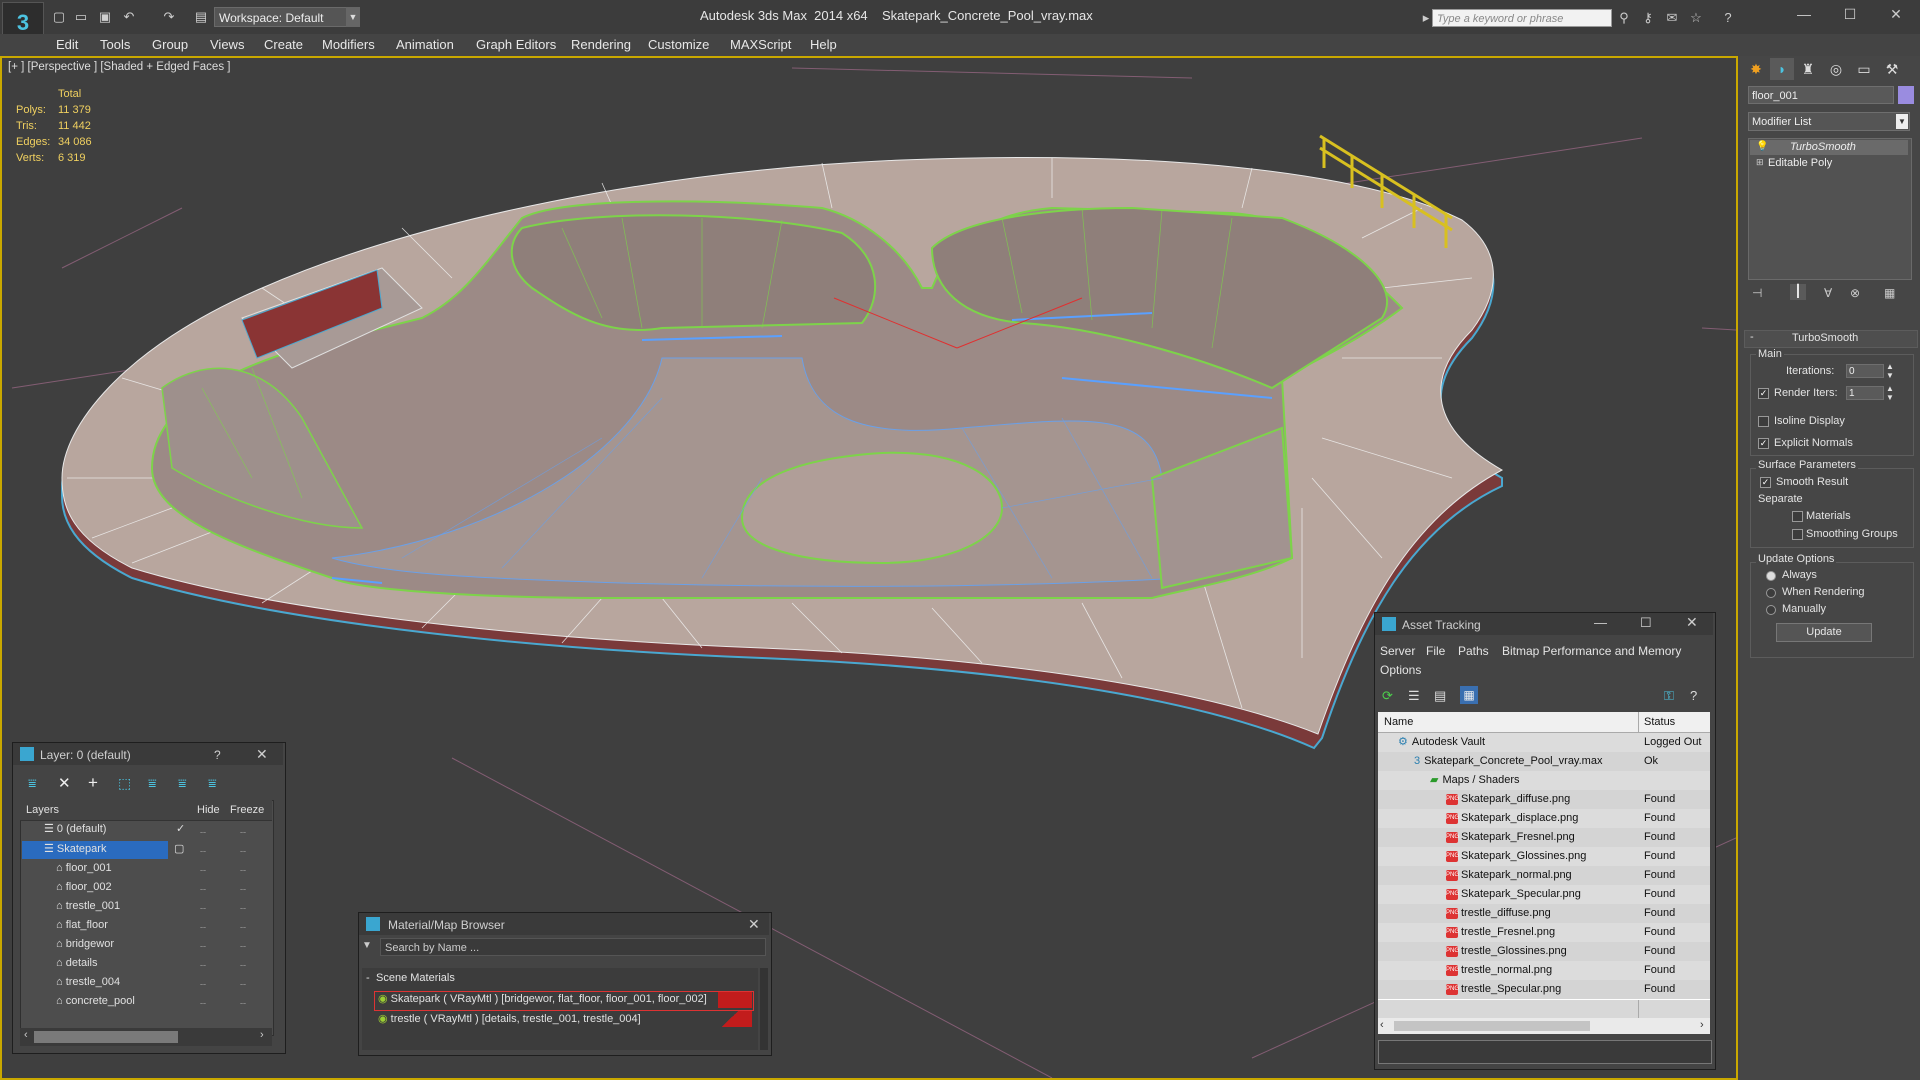 The image size is (1920, 1080). Describe the element at coordinates (1771, 576) in the screenshot. I see `always-radio` at that location.